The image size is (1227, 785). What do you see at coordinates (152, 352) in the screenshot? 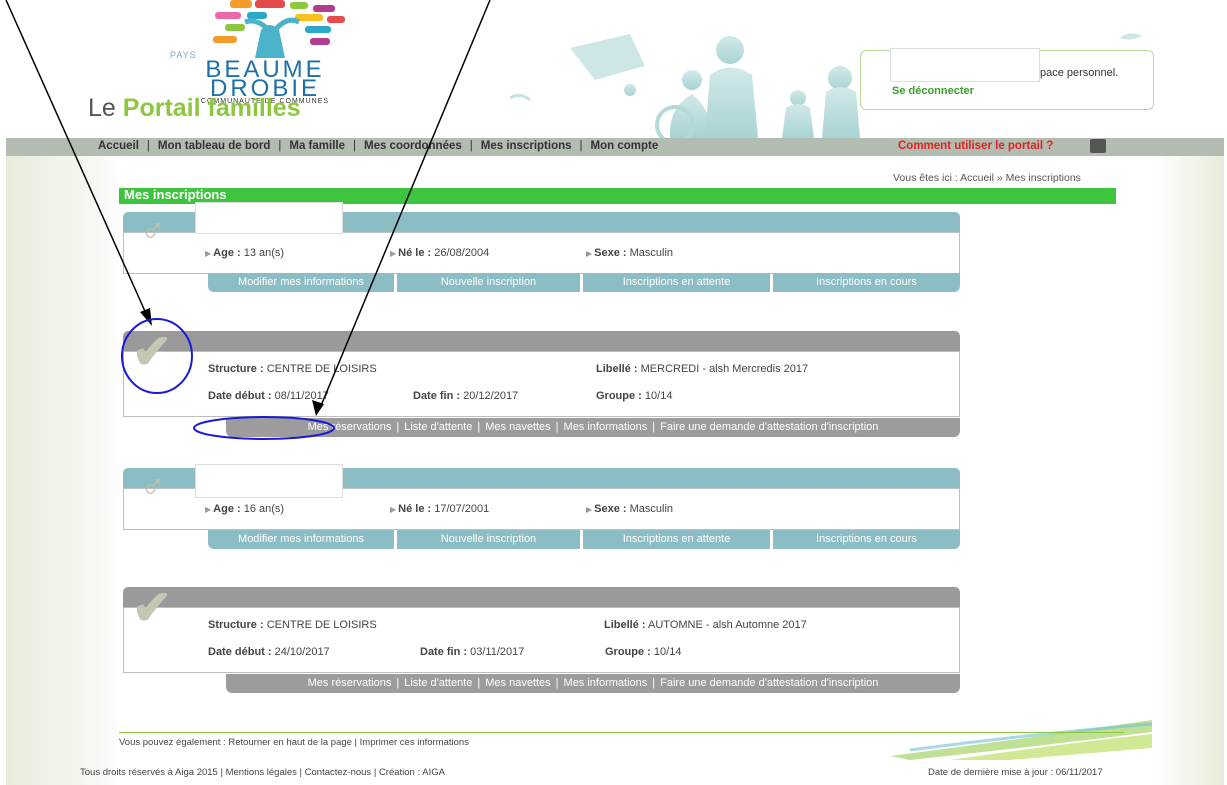
I see `checkmark-icon: ✔` at bounding box center [152, 352].